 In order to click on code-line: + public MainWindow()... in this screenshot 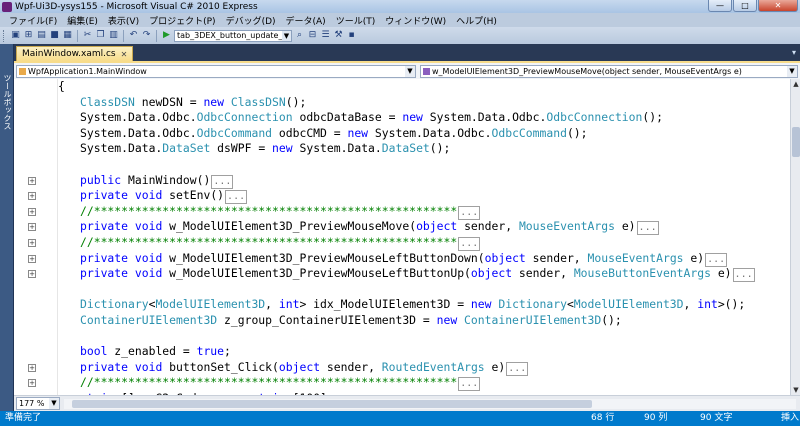, I will do `click(409, 180)`.